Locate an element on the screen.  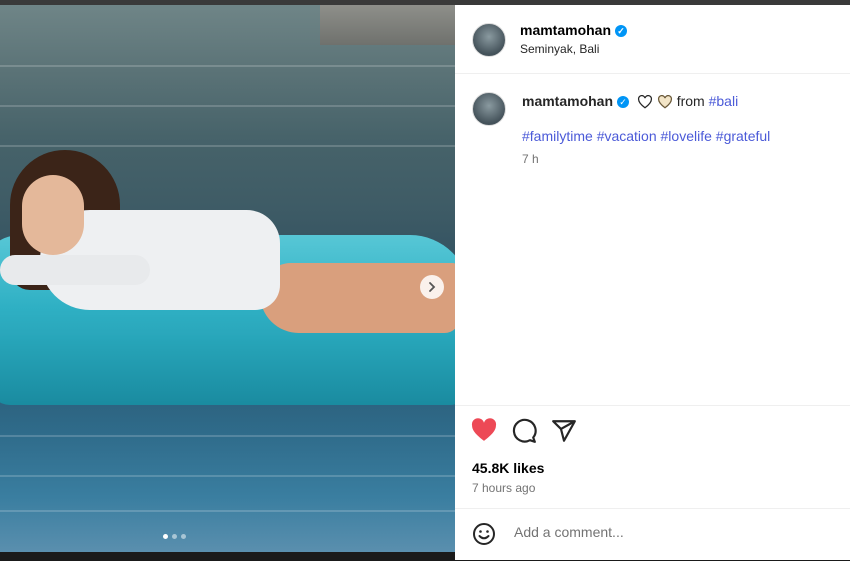
caption-avatar is located at coordinates (489, 109).